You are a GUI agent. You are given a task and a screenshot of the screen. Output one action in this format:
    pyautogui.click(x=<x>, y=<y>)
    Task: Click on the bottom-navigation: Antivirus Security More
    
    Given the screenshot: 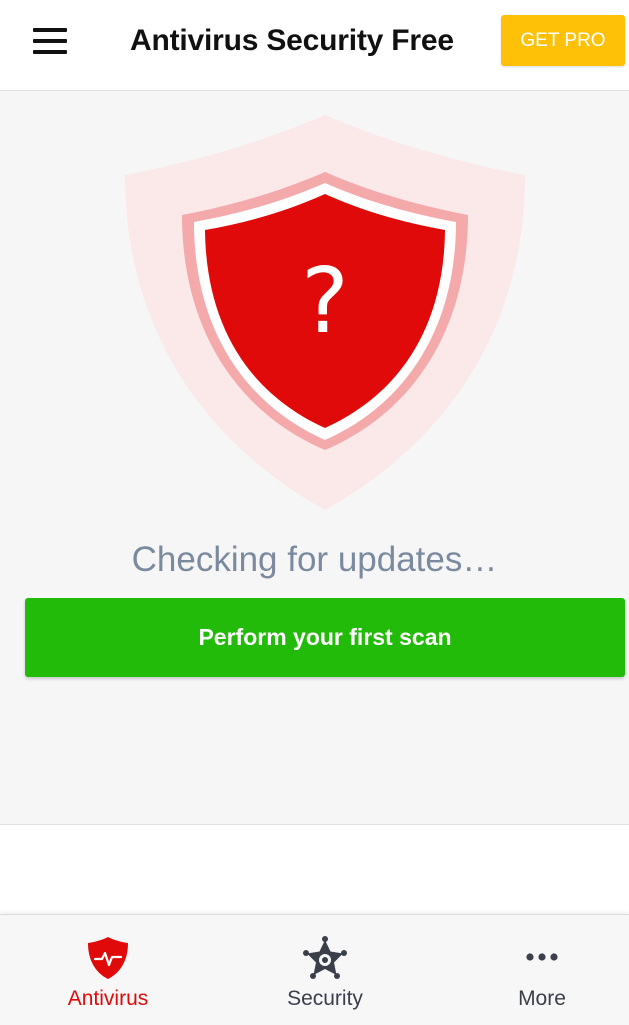 What is the action you would take?
    pyautogui.click(x=314, y=969)
    